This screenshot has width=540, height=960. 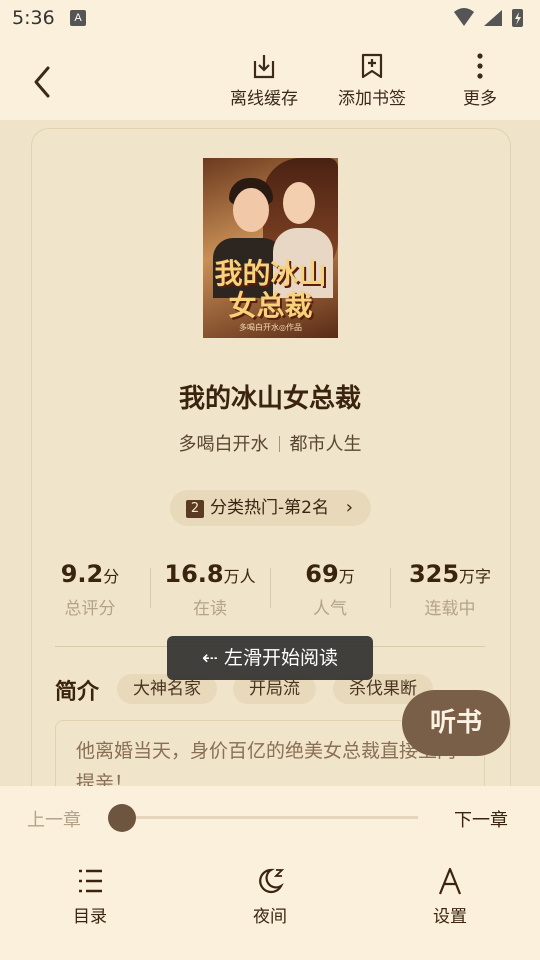 I want to click on chapter-progress-slider, so click(x=270, y=817).